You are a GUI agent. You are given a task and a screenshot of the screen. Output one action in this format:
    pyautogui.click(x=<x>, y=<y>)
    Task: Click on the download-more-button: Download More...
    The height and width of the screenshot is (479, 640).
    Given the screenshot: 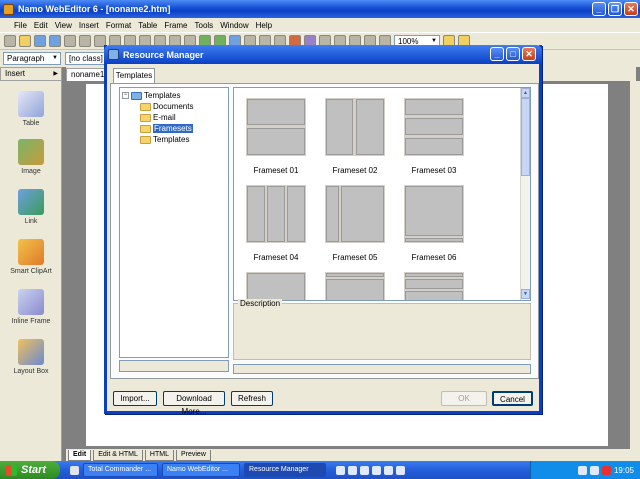 What is the action you would take?
    pyautogui.click(x=194, y=403)
    